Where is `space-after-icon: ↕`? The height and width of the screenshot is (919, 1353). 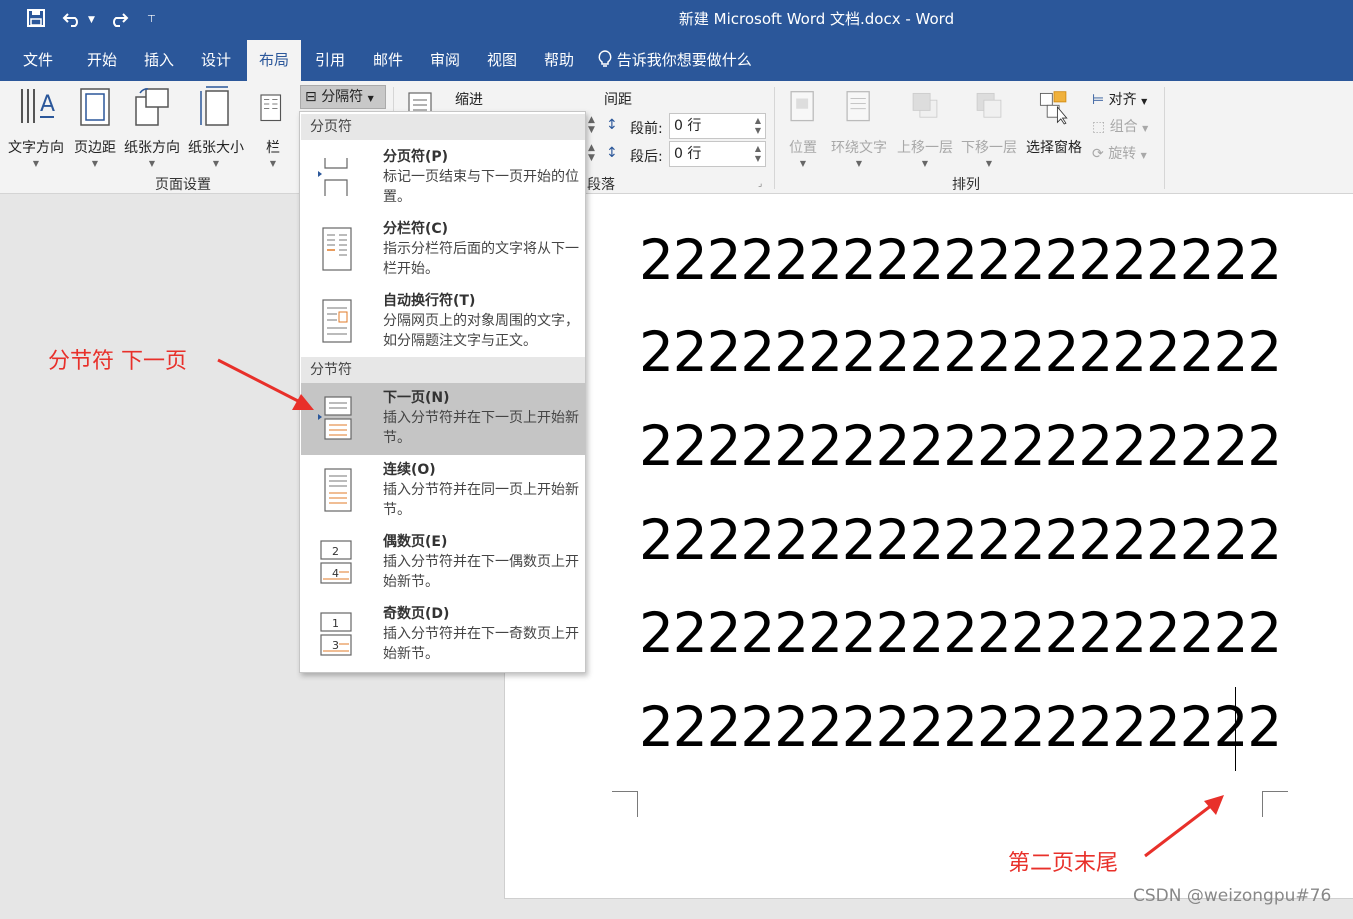
space-after-icon: ↕ is located at coordinates (612, 153).